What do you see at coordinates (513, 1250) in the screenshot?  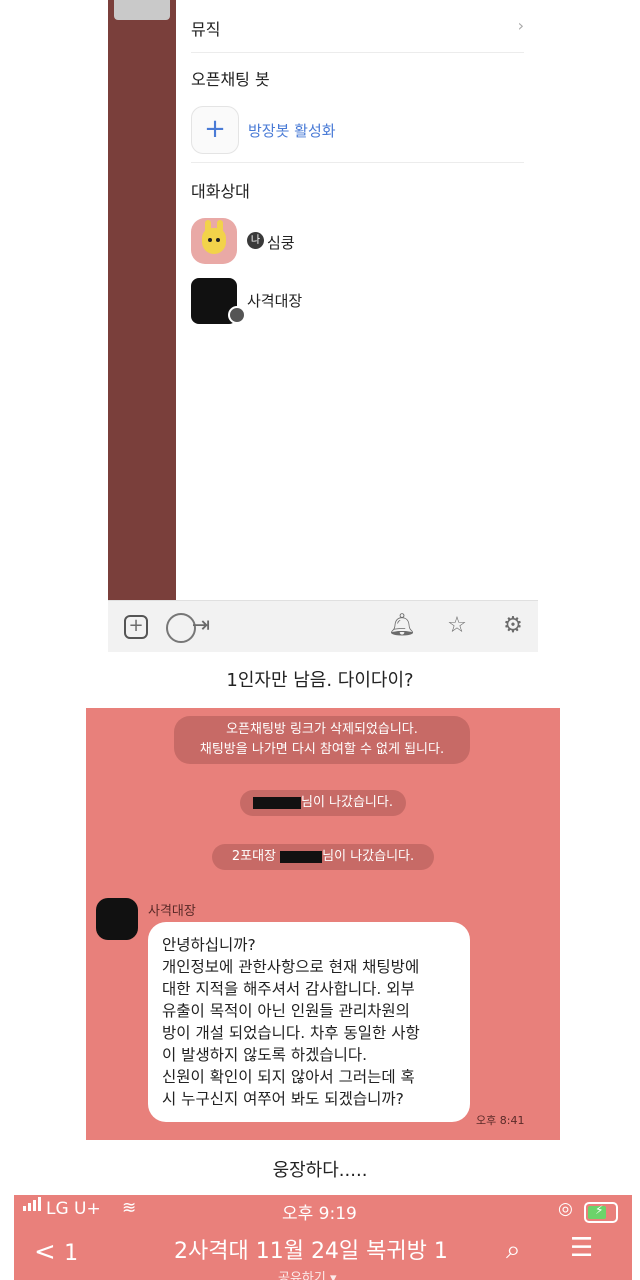 I see `search-icon: ⌕` at bounding box center [513, 1250].